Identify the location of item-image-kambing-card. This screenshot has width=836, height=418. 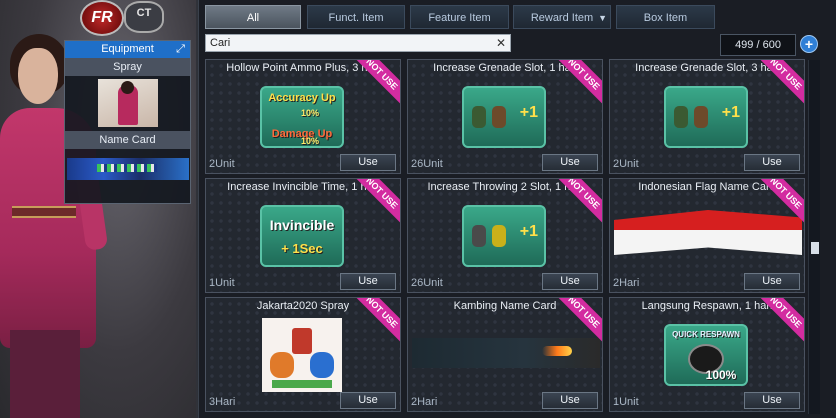
(506, 353).